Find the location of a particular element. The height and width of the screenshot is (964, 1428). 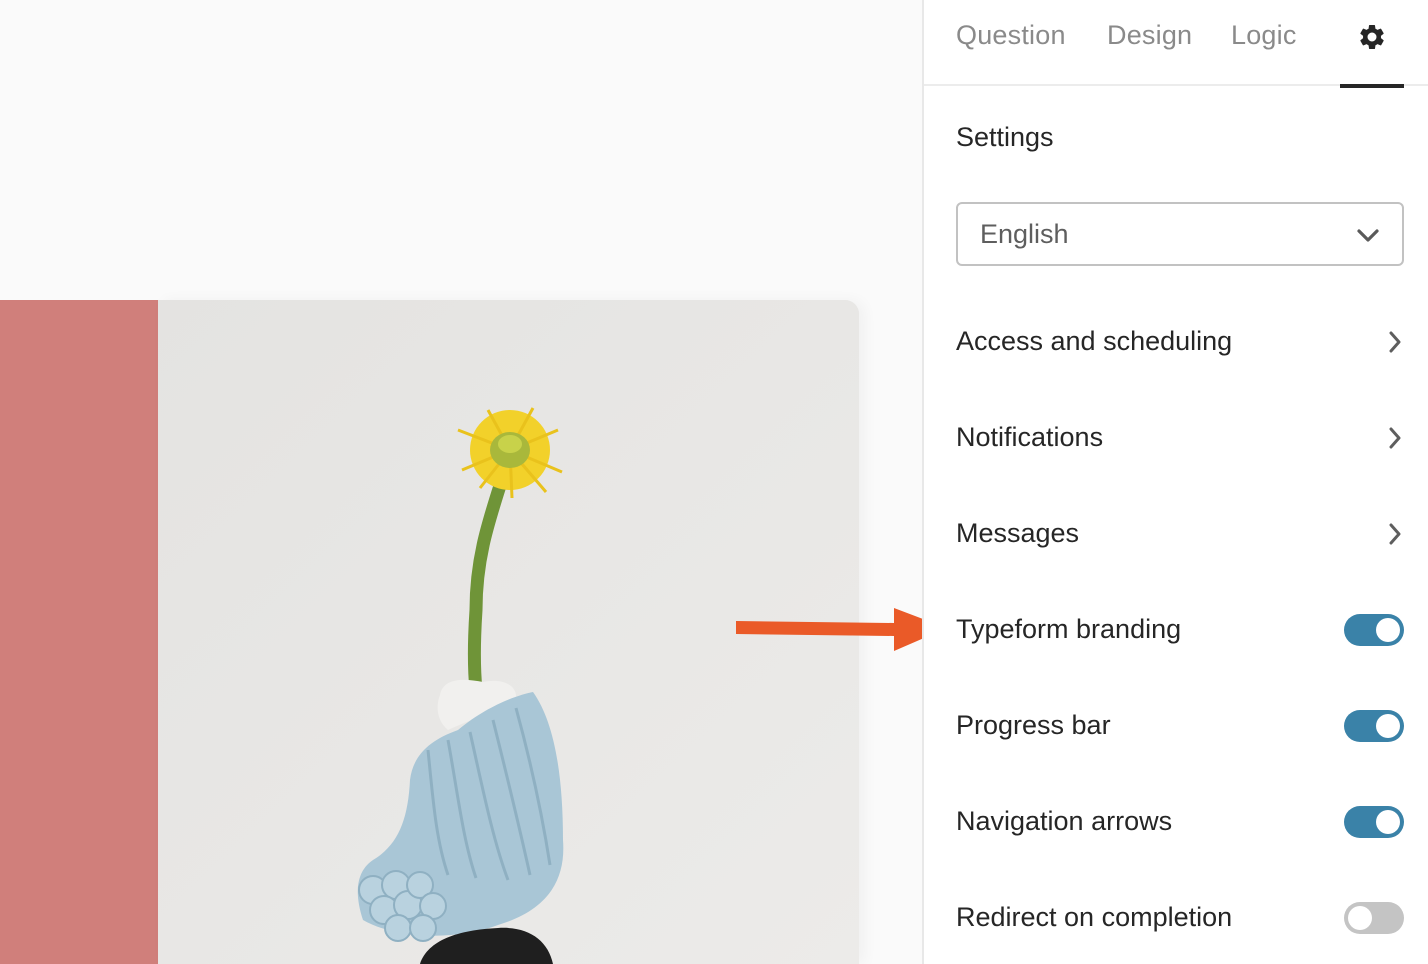

row-messages: Messages is located at coordinates (1180, 534).